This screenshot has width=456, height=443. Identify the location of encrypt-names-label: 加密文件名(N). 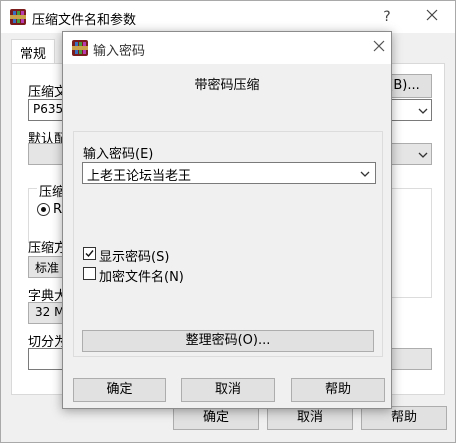
(141, 277).